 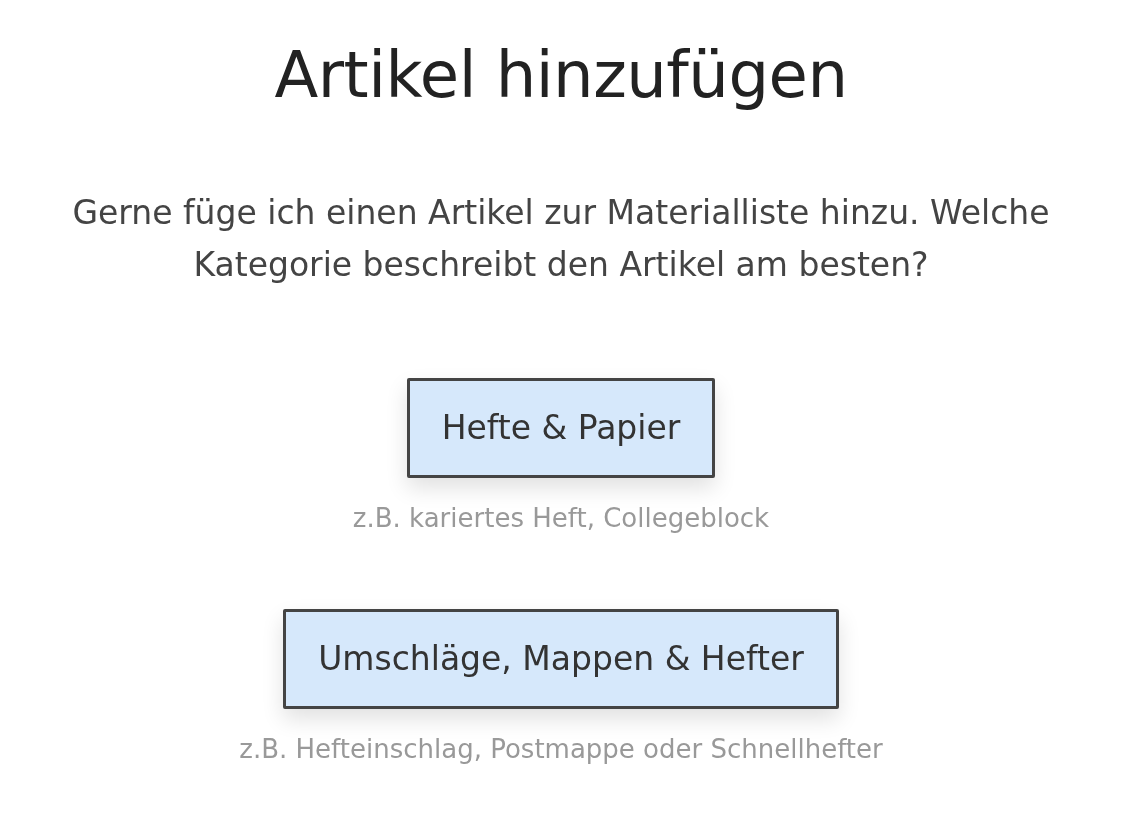 I want to click on category-hint: z.B. Hefteinschlag, Postmappe oder Schnellhefter, so click(x=561, y=750).